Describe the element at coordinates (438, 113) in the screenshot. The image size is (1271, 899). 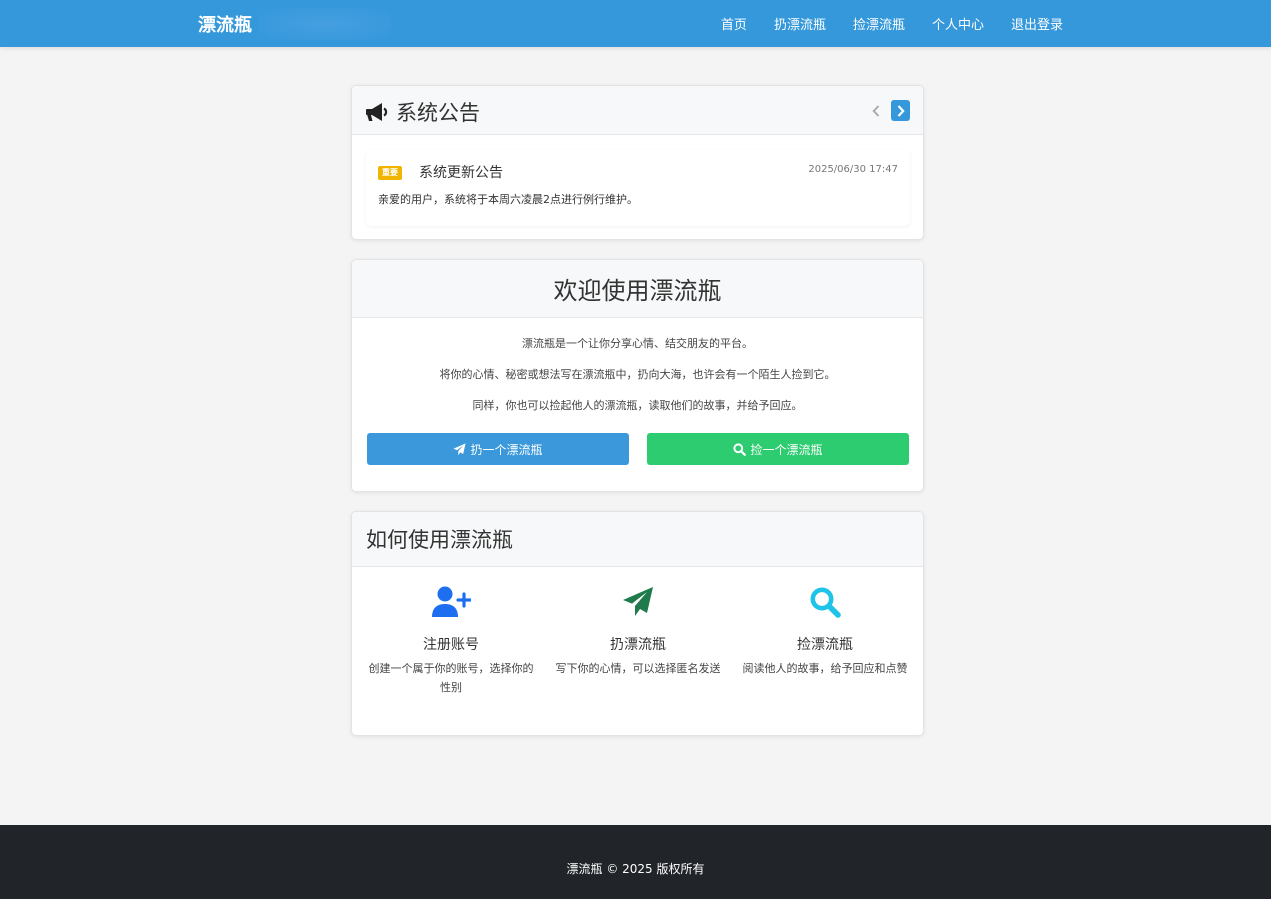
I see `announcement-title-text: 系统公告` at that location.